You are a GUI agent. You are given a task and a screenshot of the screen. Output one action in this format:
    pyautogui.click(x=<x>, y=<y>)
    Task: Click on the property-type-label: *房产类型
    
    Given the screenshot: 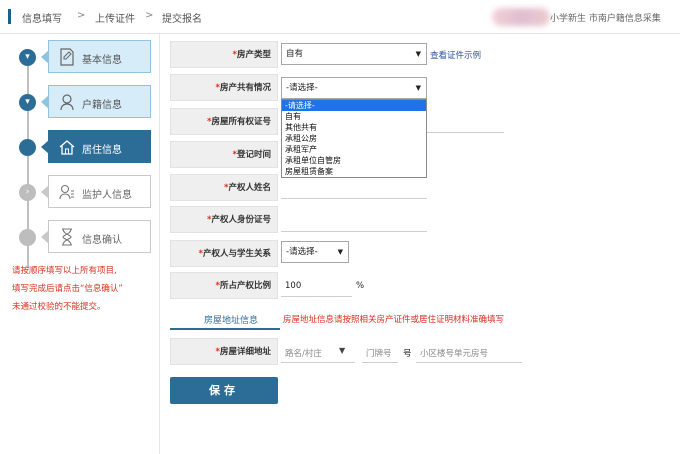 What is the action you would take?
    pyautogui.click(x=224, y=54)
    